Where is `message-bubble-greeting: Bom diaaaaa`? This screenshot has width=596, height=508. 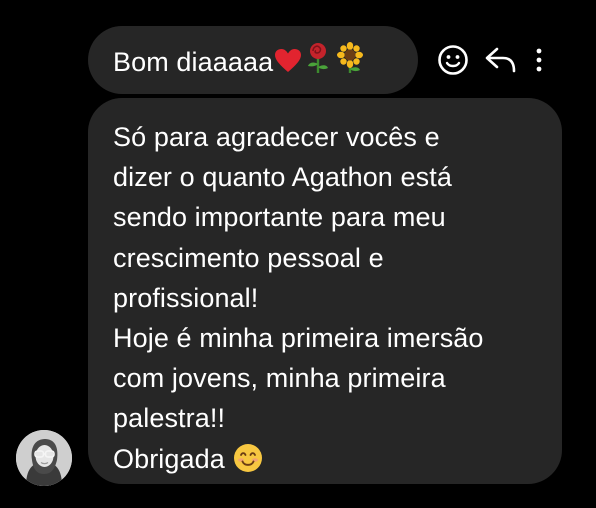
message-bubble-greeting: Bom diaaaaa is located at coordinates (253, 60).